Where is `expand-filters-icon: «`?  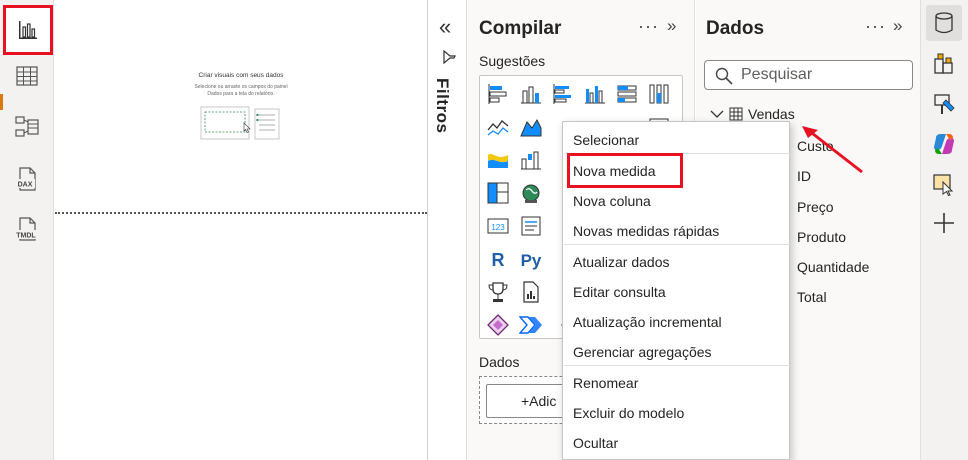
expand-filters-icon: « is located at coordinates (445, 27).